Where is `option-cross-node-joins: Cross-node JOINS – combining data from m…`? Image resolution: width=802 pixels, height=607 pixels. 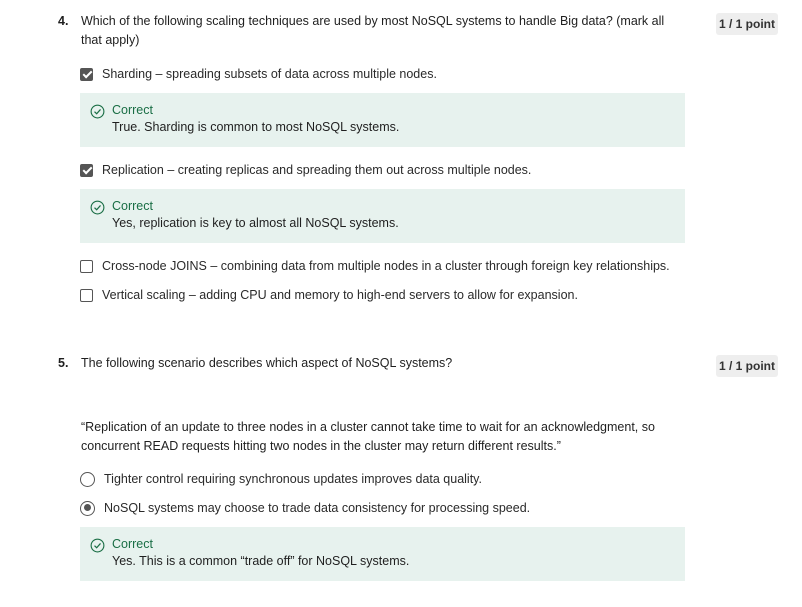 option-cross-node-joins: Cross-node JOINS – combining data from m… is located at coordinates (375, 266).